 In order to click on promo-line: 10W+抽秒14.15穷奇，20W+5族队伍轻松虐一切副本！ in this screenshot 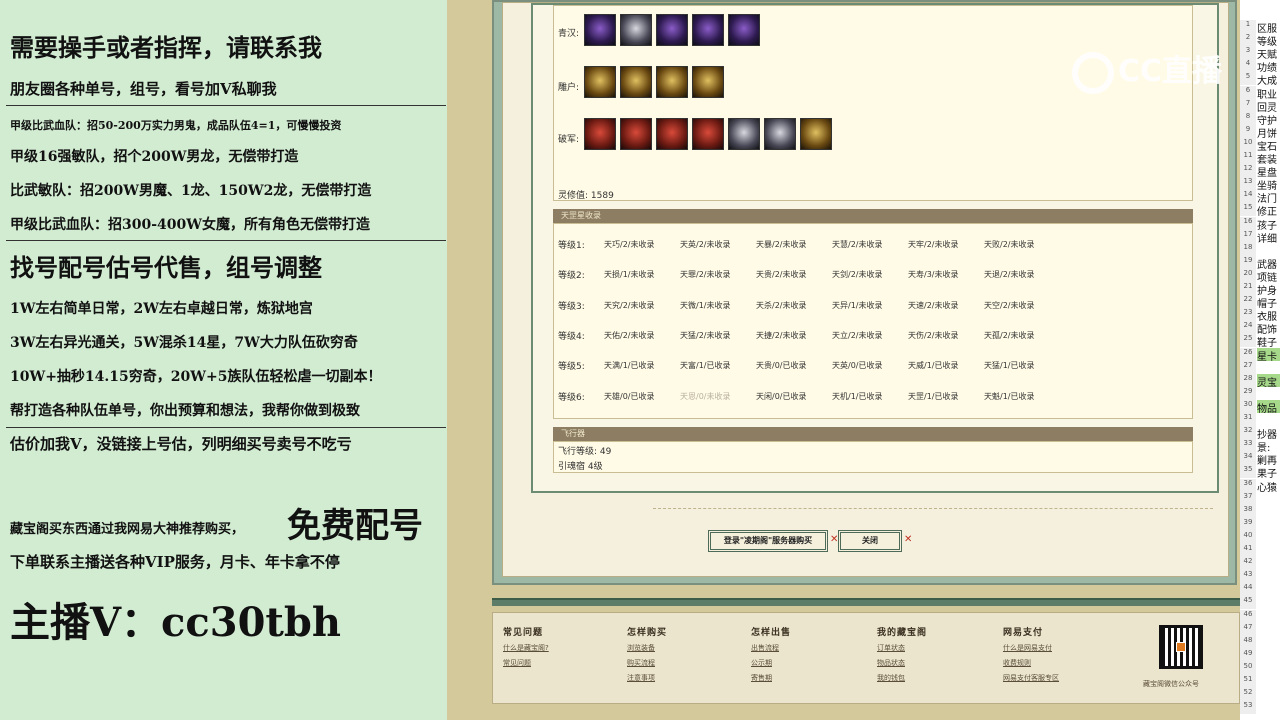, I will do `click(196, 377)`.